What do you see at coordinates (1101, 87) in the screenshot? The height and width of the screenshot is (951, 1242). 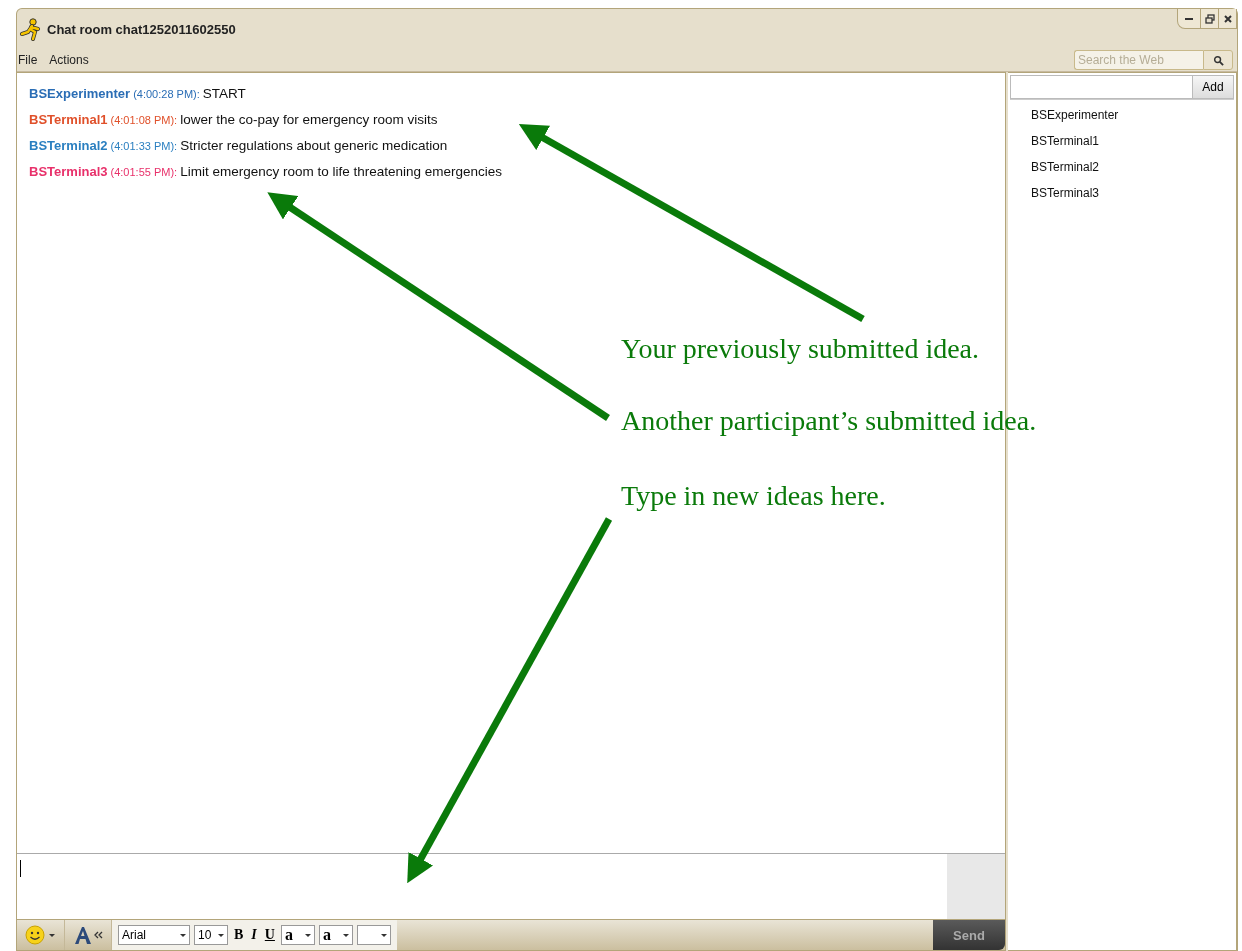 I see `add-participant-field` at bounding box center [1101, 87].